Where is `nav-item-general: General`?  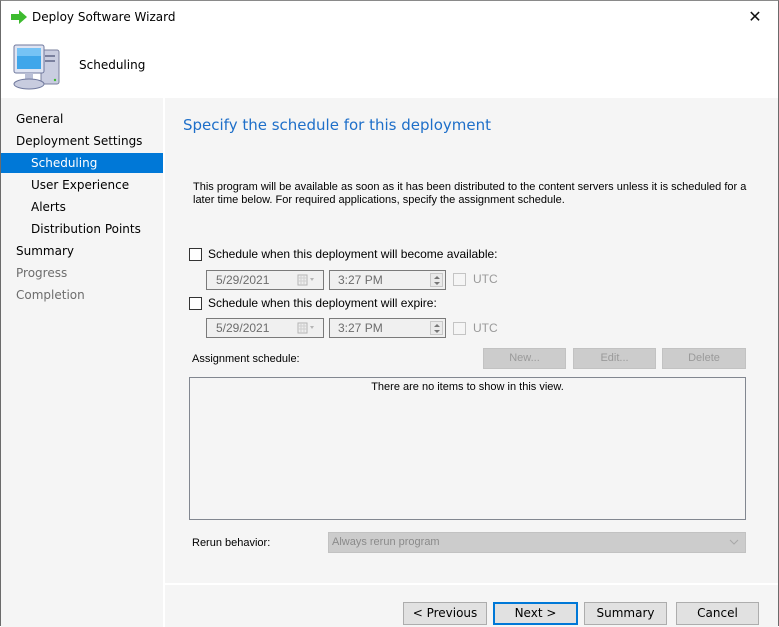
nav-item-general: General is located at coordinates (82, 119).